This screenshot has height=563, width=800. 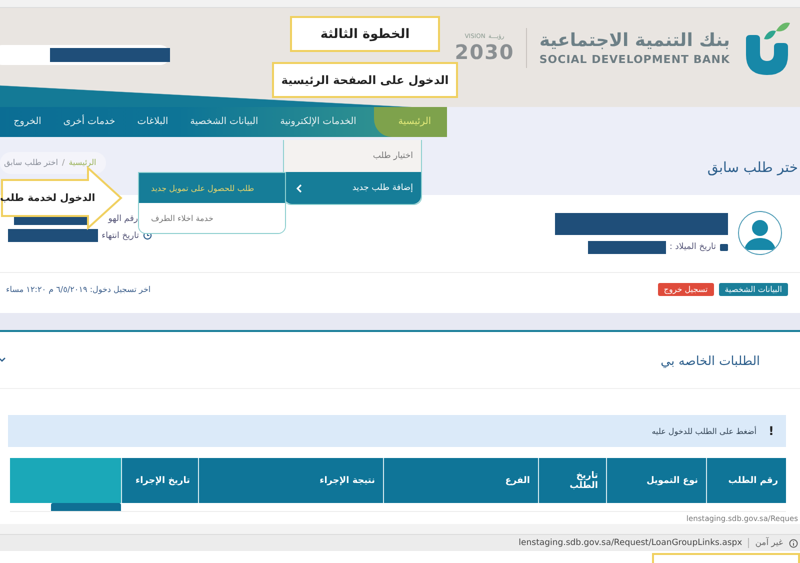 What do you see at coordinates (746, 480) in the screenshot?
I see `column-header: رقم الطلب` at bounding box center [746, 480].